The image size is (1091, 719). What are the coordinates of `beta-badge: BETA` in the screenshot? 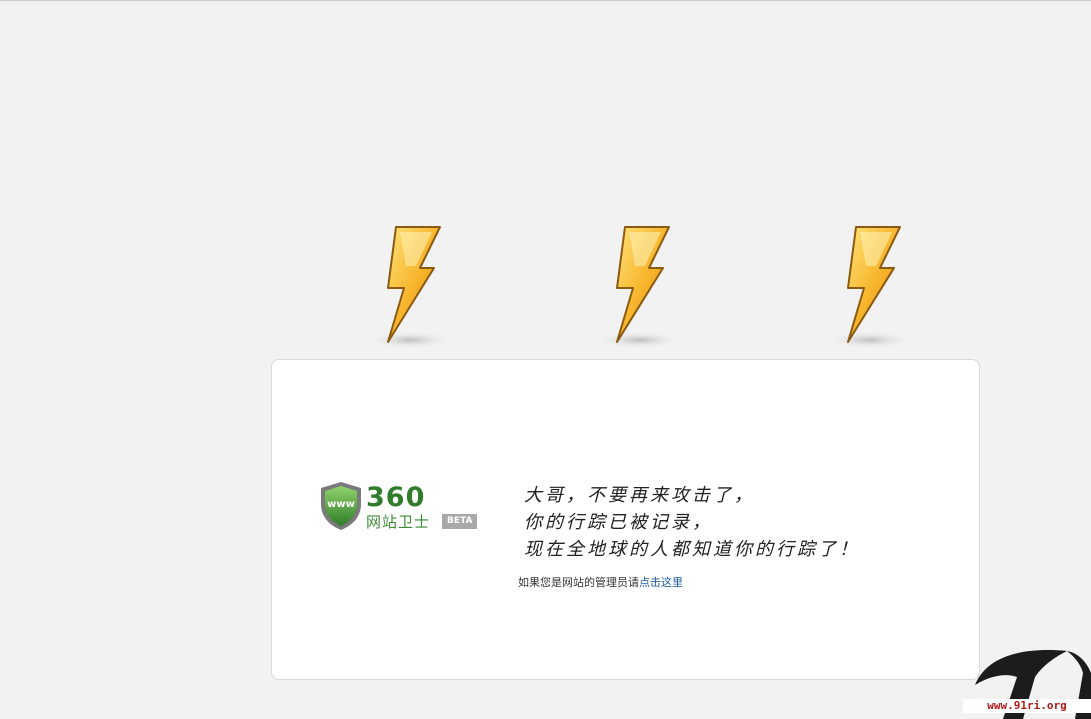 It's located at (460, 521).